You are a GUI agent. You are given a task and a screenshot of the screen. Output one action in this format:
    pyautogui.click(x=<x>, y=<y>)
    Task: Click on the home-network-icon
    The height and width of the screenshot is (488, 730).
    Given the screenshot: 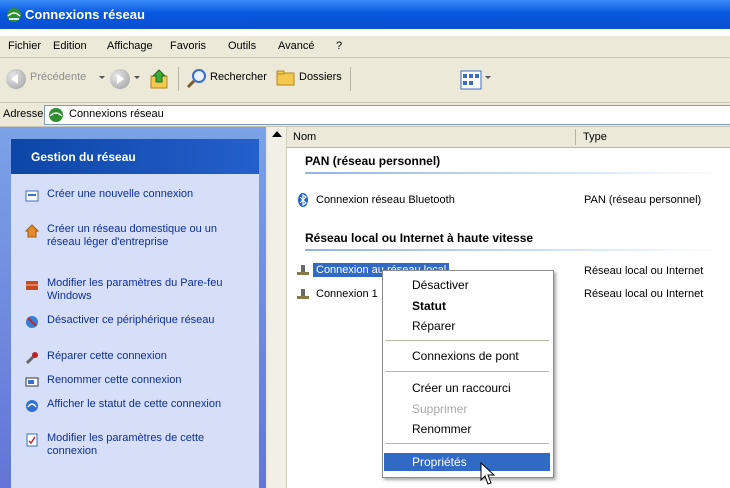 What is the action you would take?
    pyautogui.click(x=32, y=231)
    